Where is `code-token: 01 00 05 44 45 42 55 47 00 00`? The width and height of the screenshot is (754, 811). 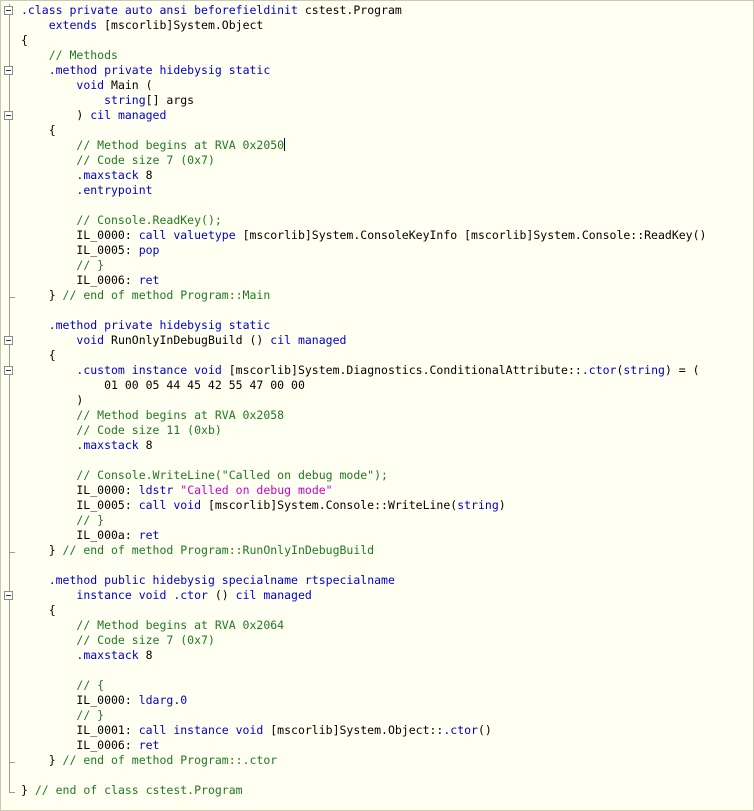 code-token: 01 00 05 44 45 42 55 47 00 00 is located at coordinates (163, 385).